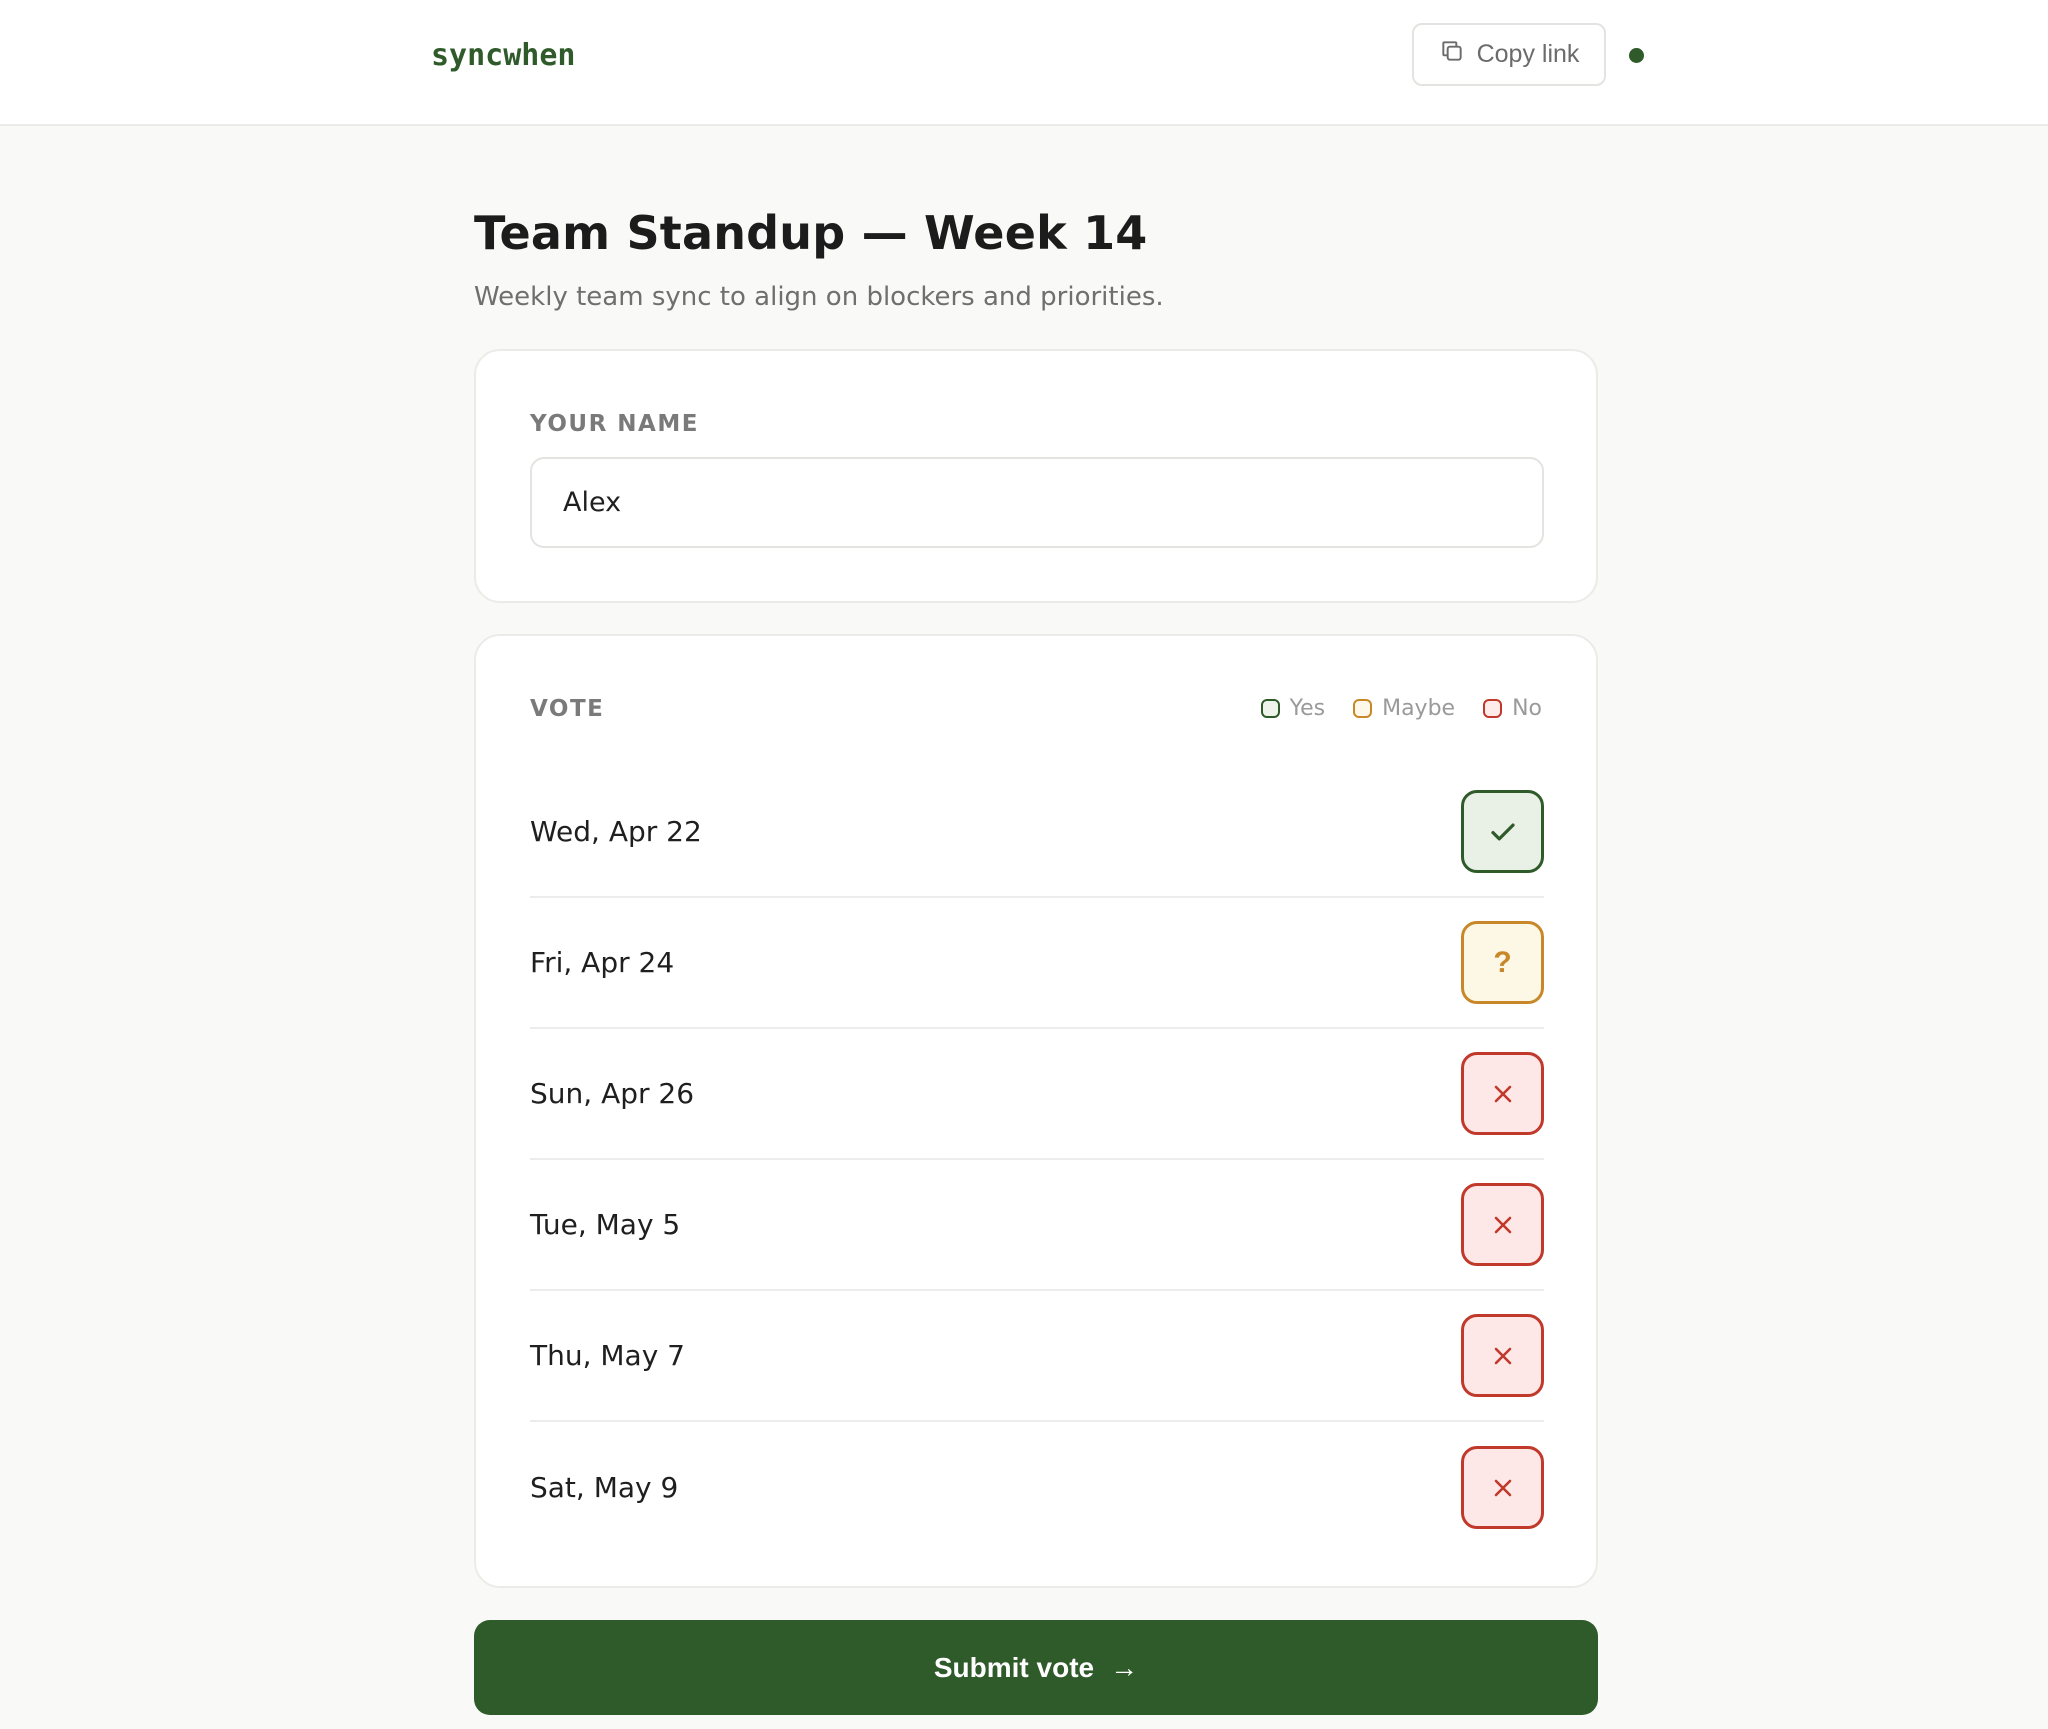  What do you see at coordinates (612, 1093) in the screenshot?
I see `date-option-label: Sun, Apr 26` at bounding box center [612, 1093].